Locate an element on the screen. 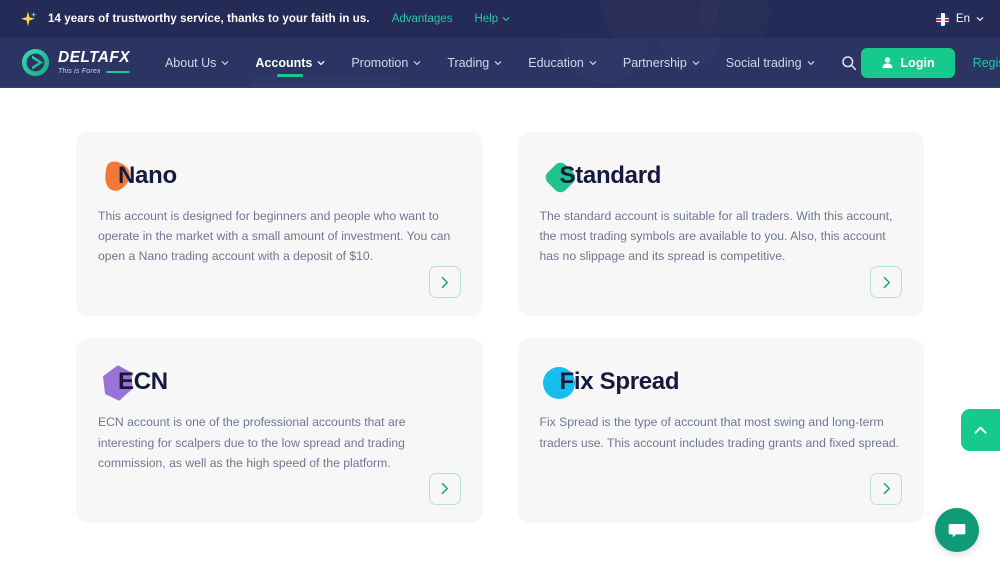 Image resolution: width=1000 pixels, height=566 pixels. search-icon is located at coordinates (848, 62).